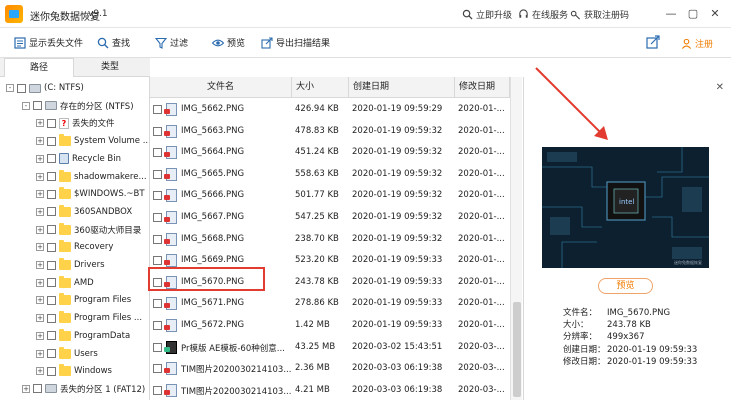  I want to click on minimize-button: —, so click(671, 13).